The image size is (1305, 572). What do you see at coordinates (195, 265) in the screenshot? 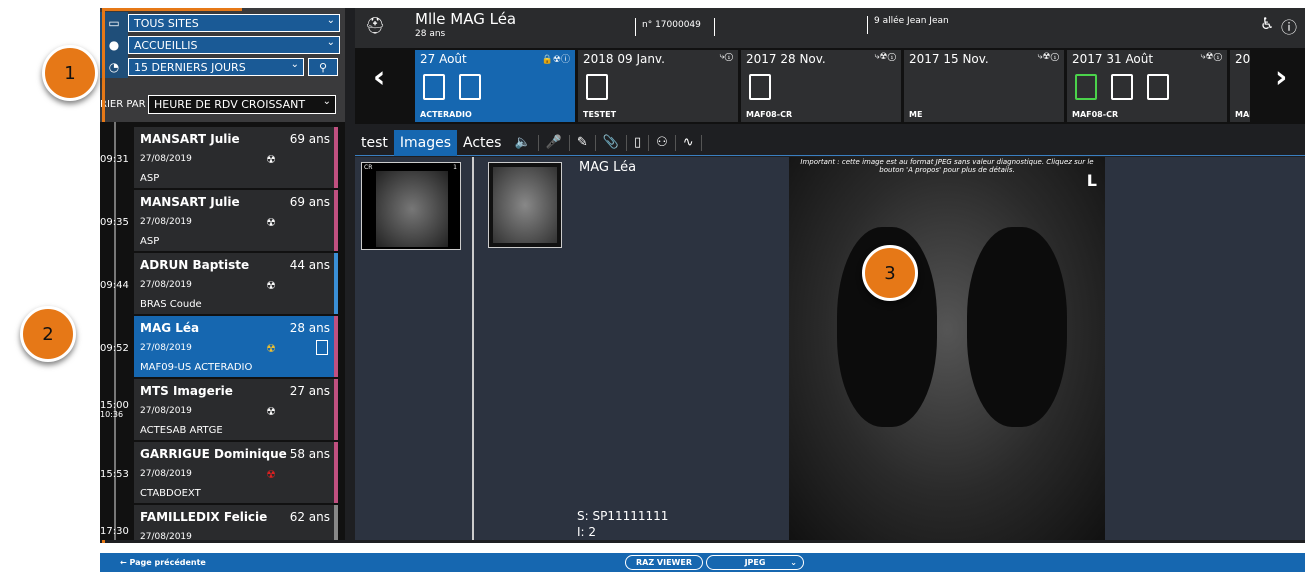
I see `patient-name: ADRUN Baptiste` at bounding box center [195, 265].